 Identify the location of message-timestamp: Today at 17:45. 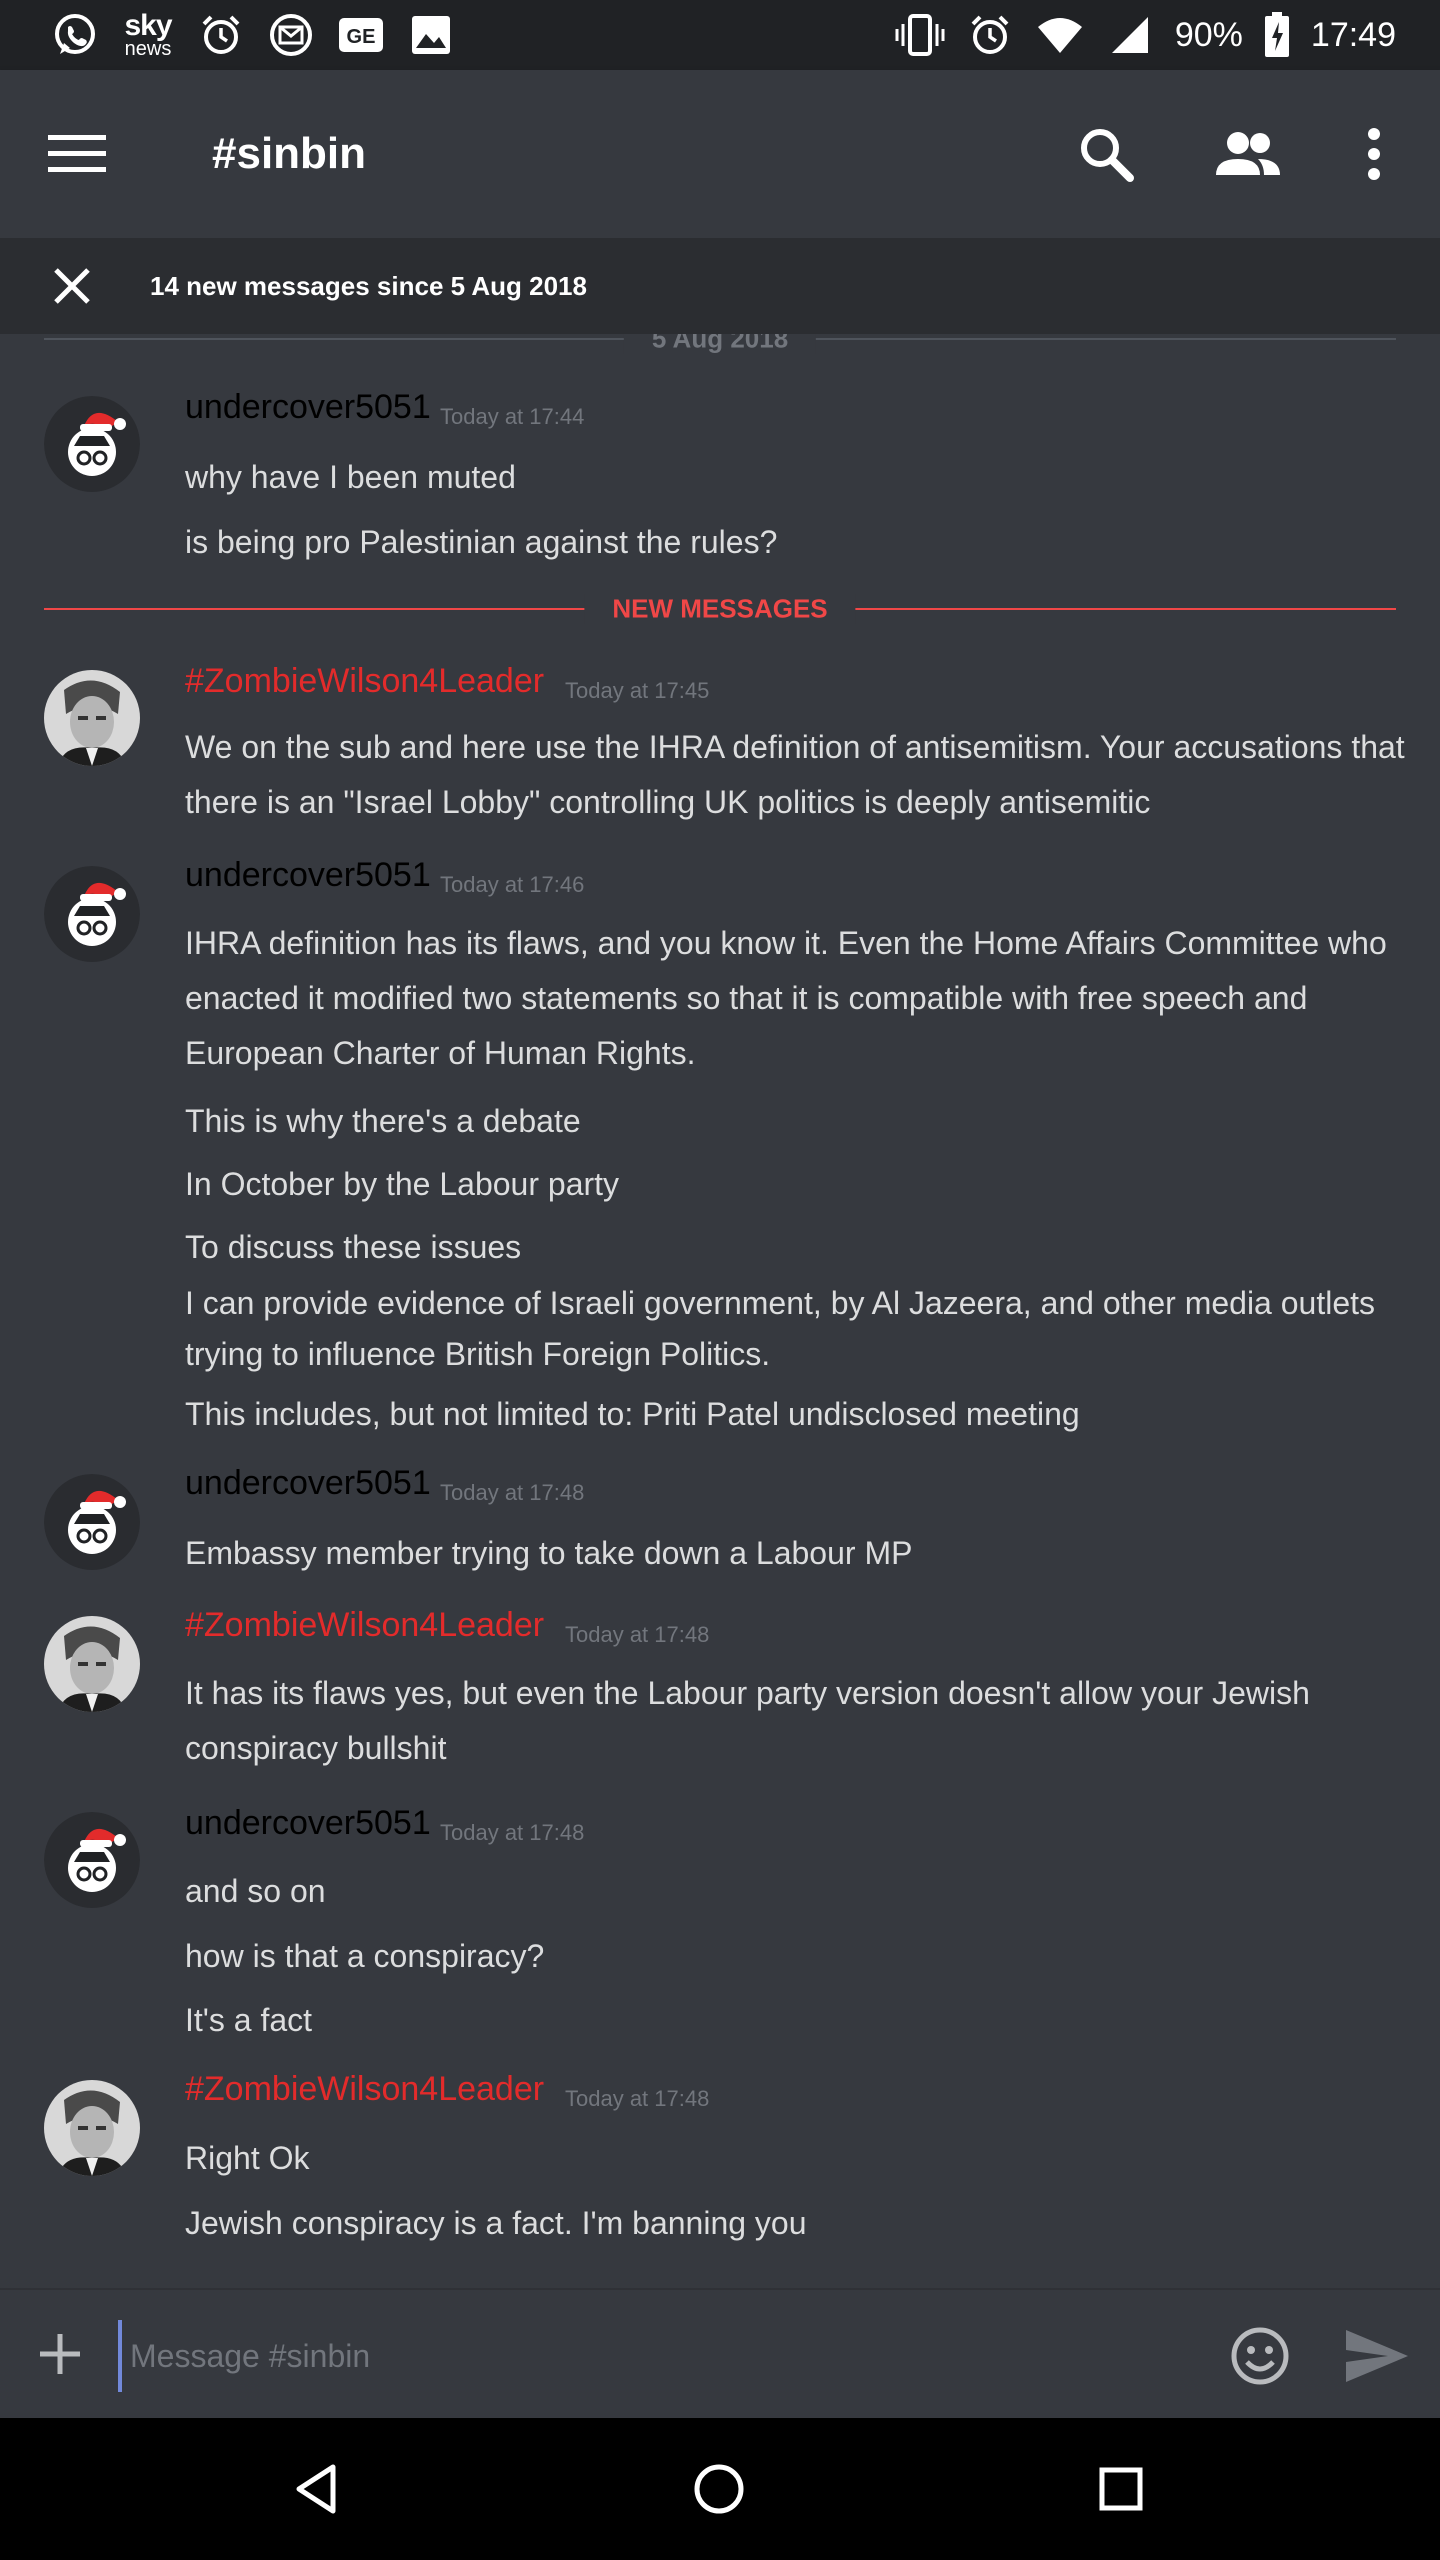
(637, 690).